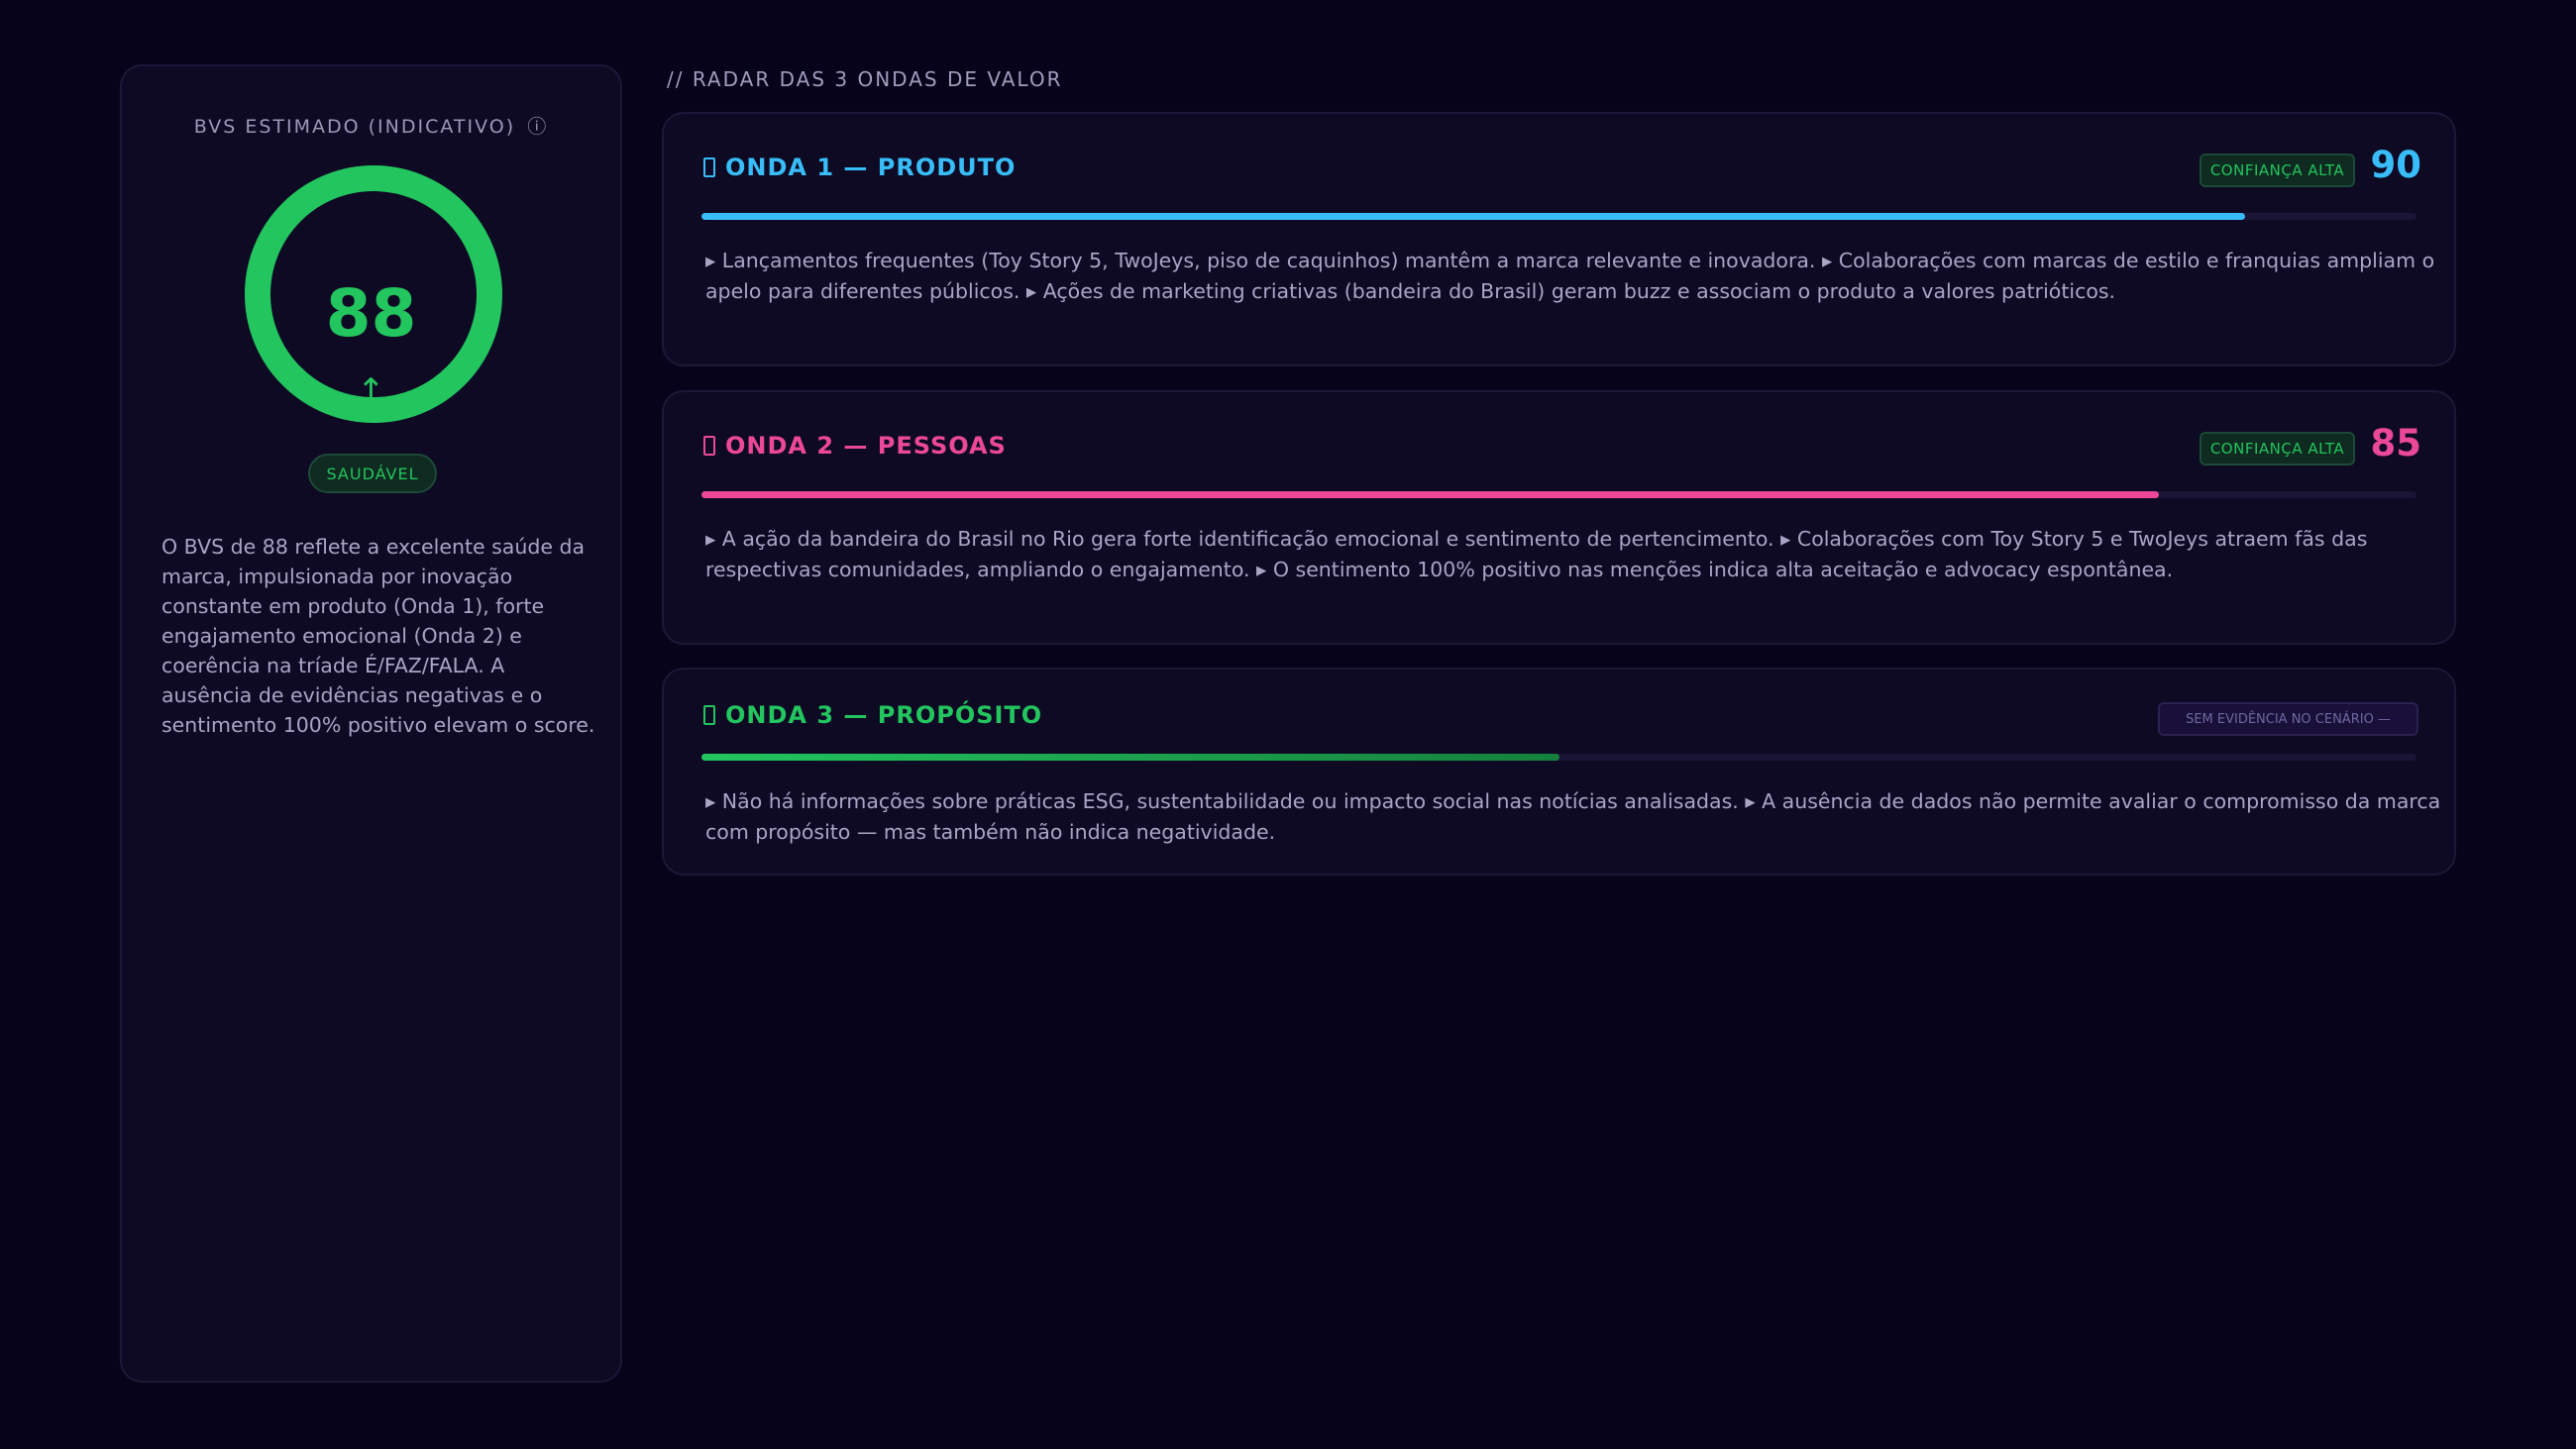 Image resolution: width=2576 pixels, height=1449 pixels. What do you see at coordinates (537, 127) in the screenshot?
I see `info-icon: ⓘ` at bounding box center [537, 127].